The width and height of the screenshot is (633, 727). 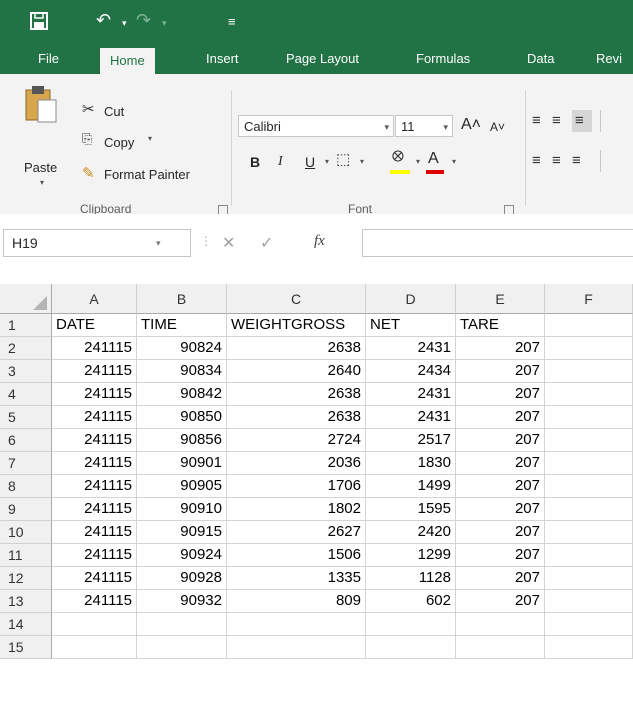 I want to click on cell: 90850, so click(x=182, y=417).